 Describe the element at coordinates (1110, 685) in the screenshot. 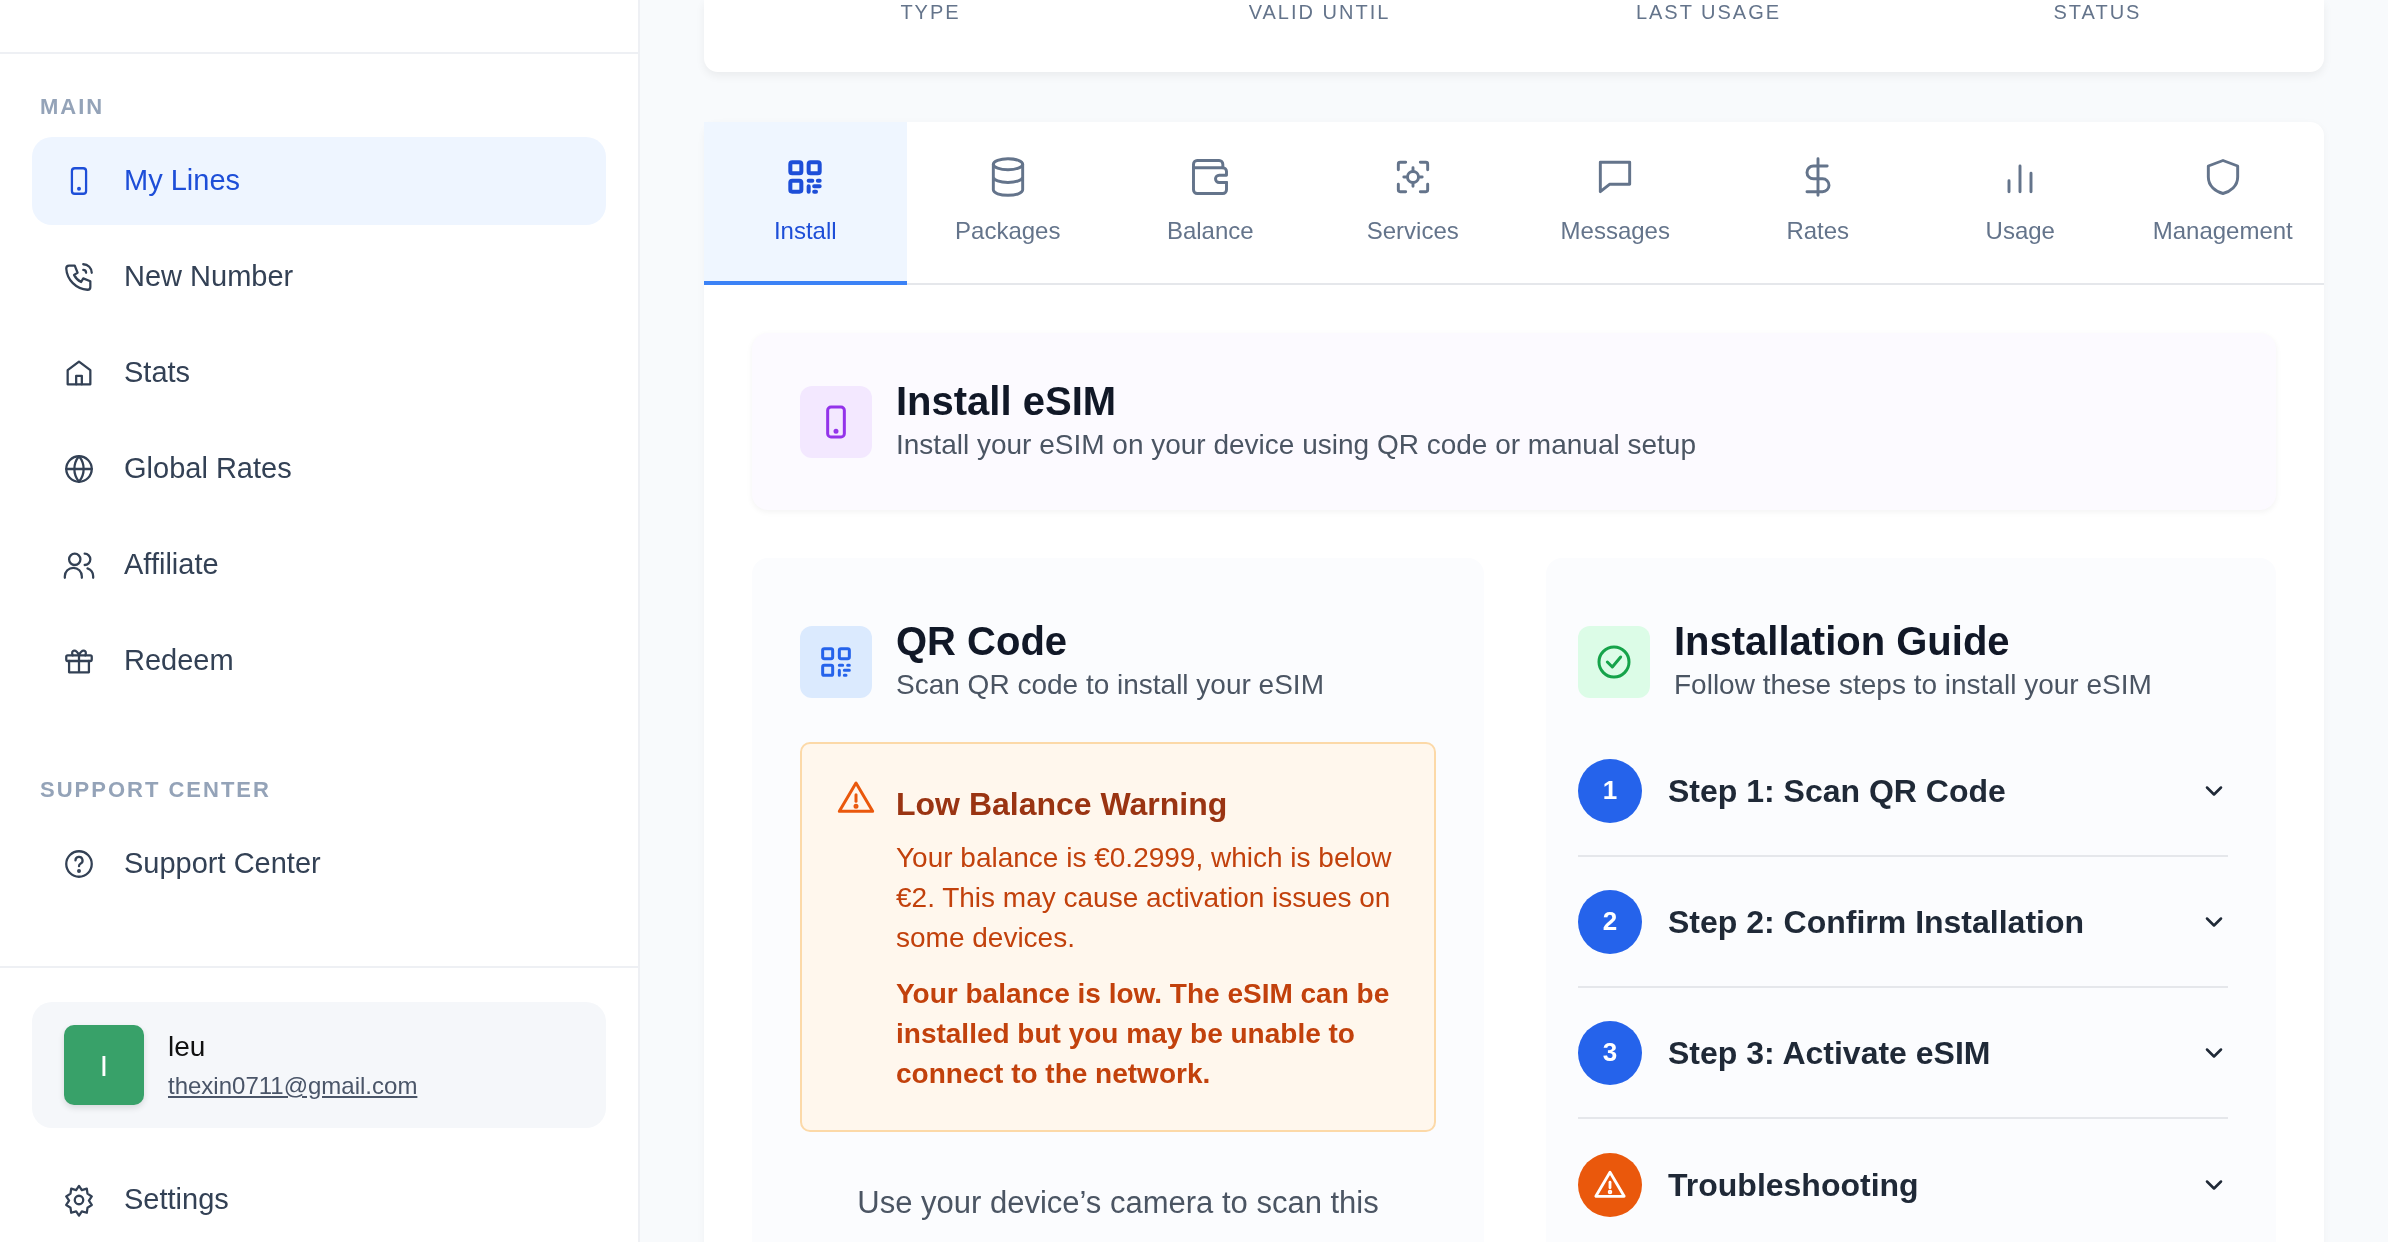

I see `card-subtitle: Scan QR code to install your eSIM` at that location.